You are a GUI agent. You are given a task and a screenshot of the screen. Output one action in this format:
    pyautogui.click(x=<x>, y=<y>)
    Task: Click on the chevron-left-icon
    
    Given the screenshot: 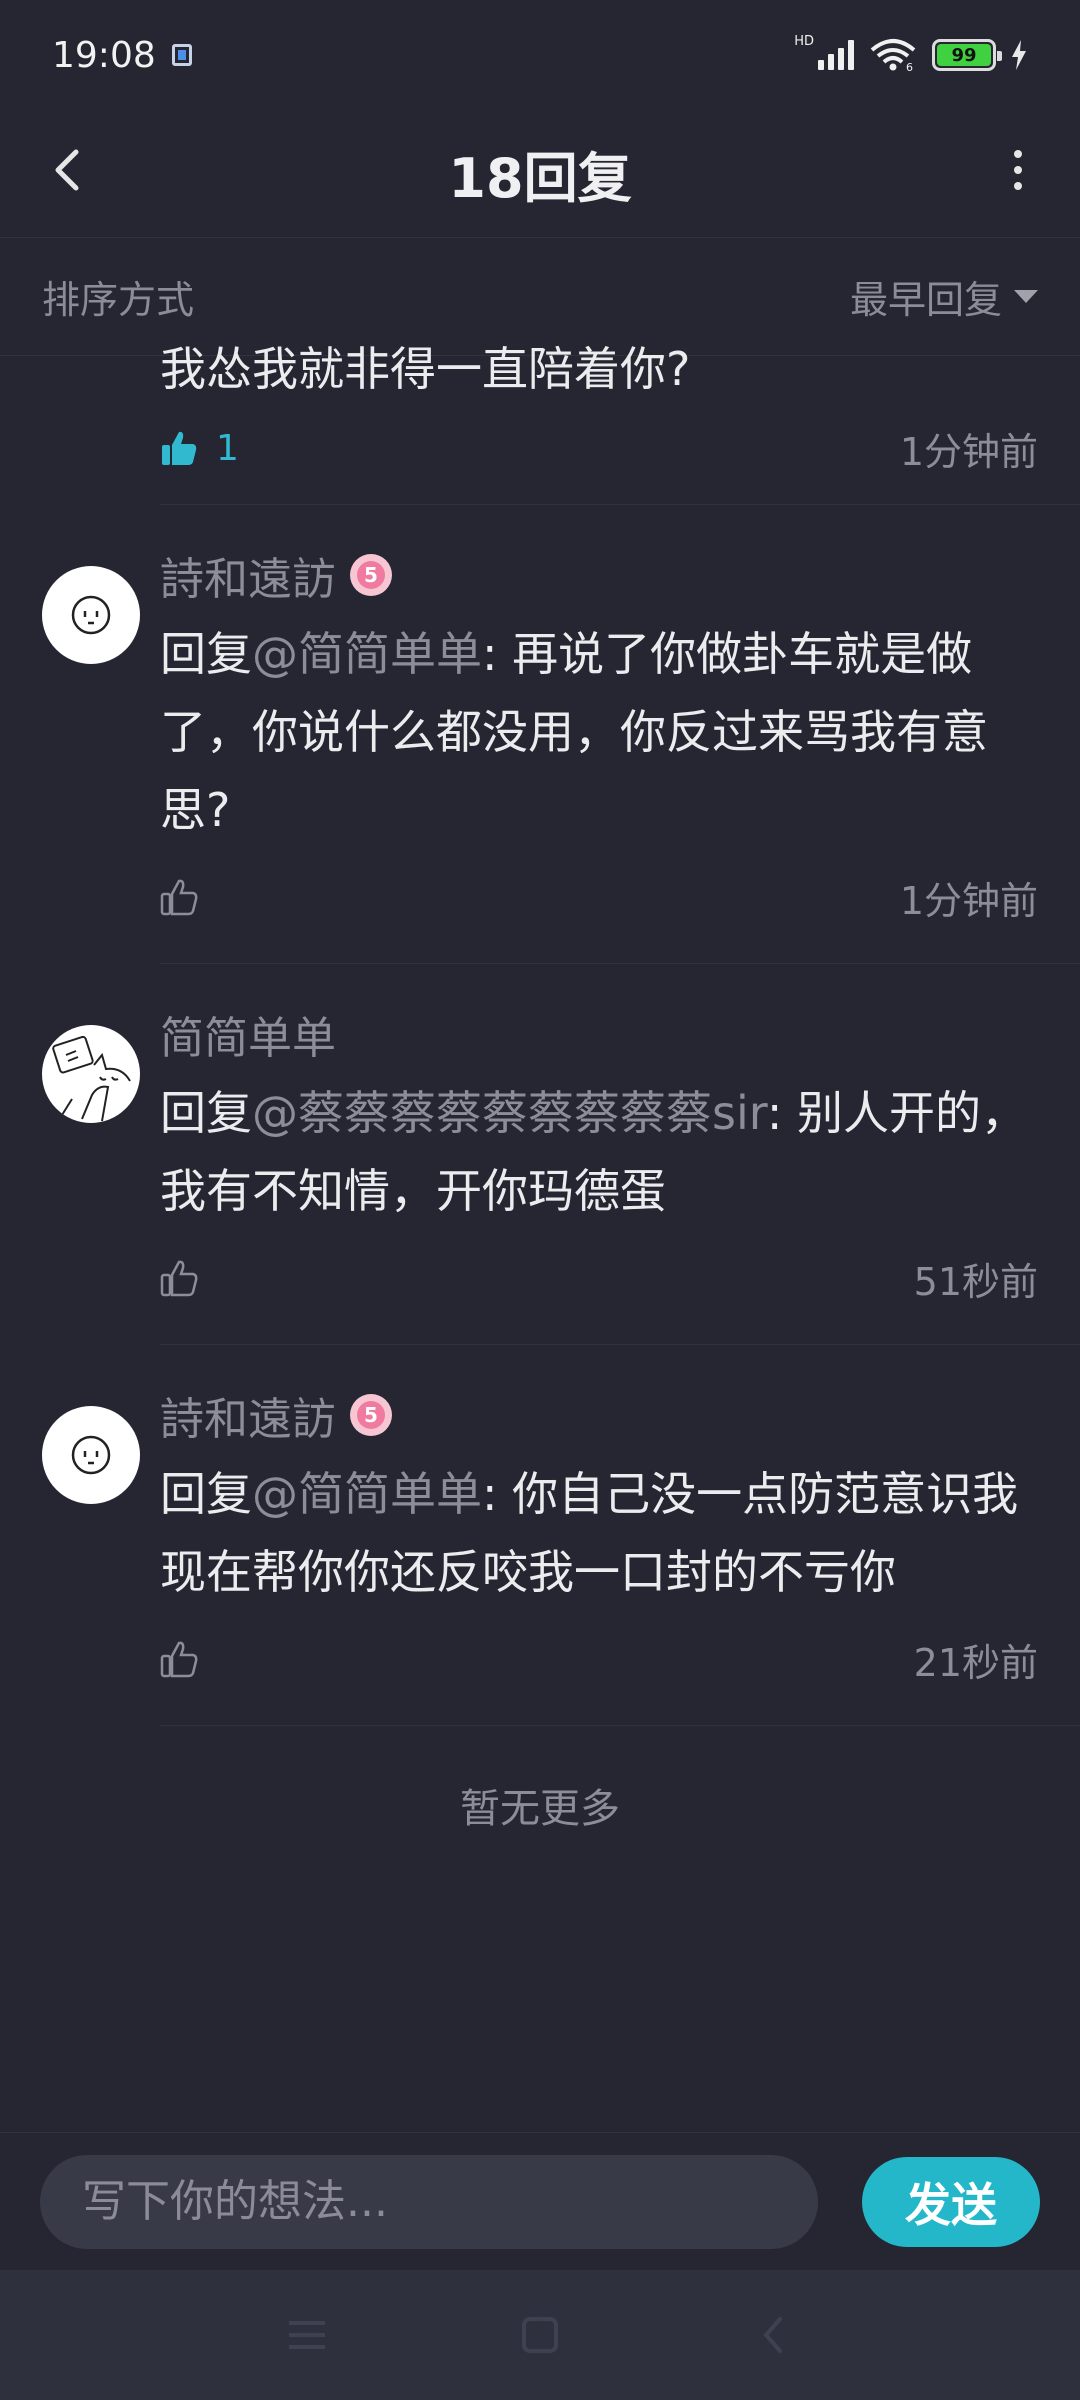 What is the action you would take?
    pyautogui.click(x=67, y=170)
    